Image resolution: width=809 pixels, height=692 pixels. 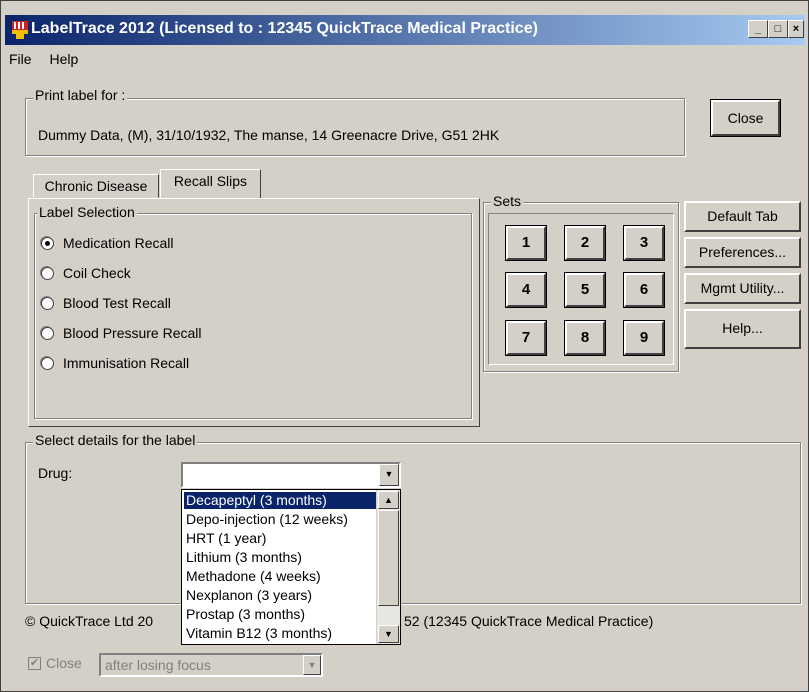 What do you see at coordinates (742, 216) in the screenshot?
I see `default-tab-button: Default Tab` at bounding box center [742, 216].